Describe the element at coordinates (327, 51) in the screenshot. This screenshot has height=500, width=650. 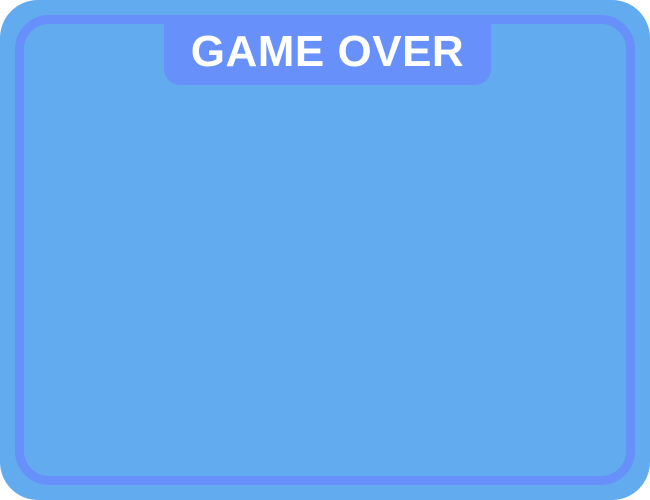
I see `game-over-title: GAME OVER` at that location.